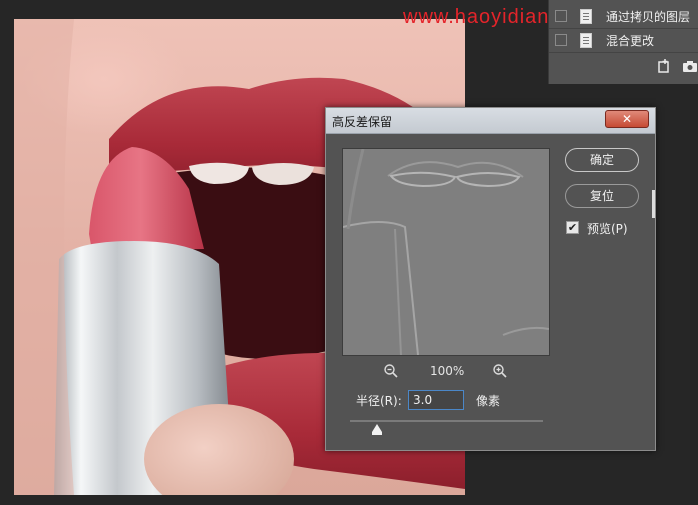 The width and height of the screenshot is (698, 505). I want to click on layer-row: 混合更改, so click(623, 40).